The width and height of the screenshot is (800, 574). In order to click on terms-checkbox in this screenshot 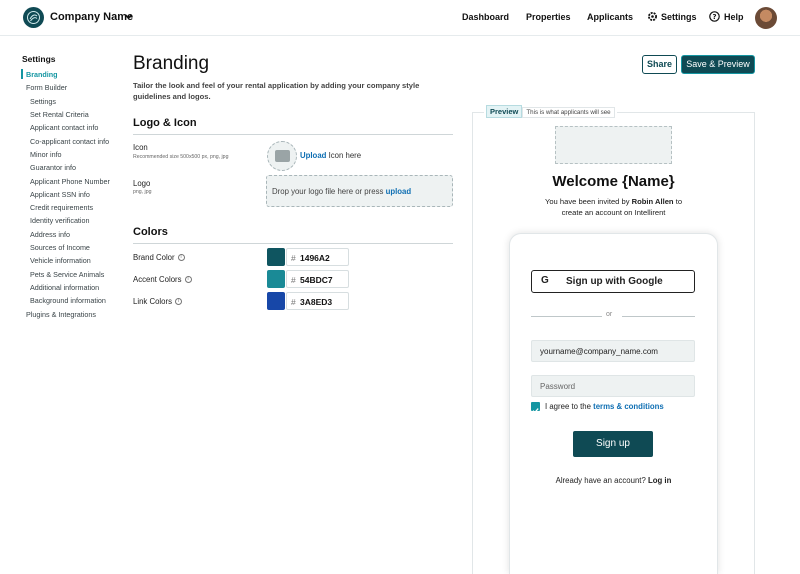, I will do `click(535, 408)`.